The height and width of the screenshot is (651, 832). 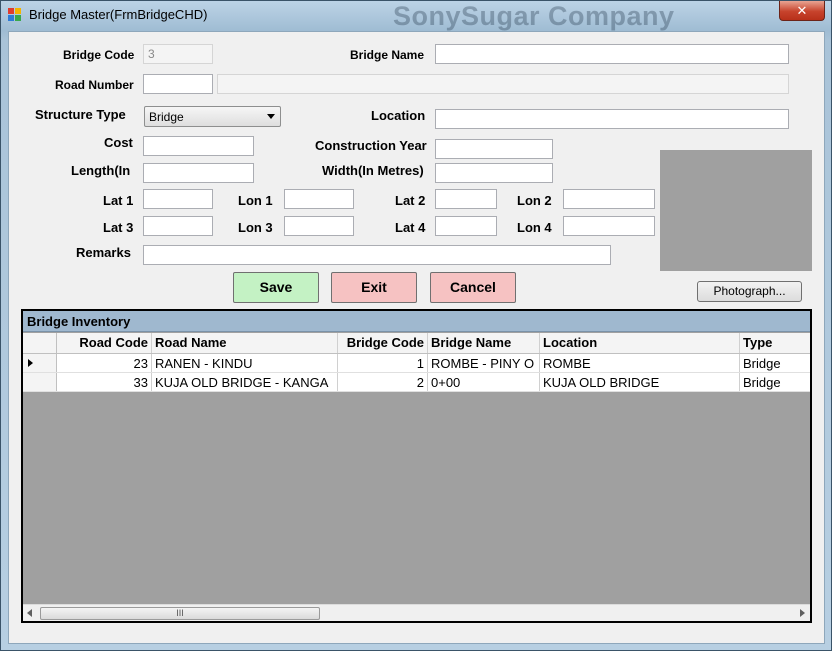 What do you see at coordinates (374, 287) in the screenshot?
I see `exit-button: Exit` at bounding box center [374, 287].